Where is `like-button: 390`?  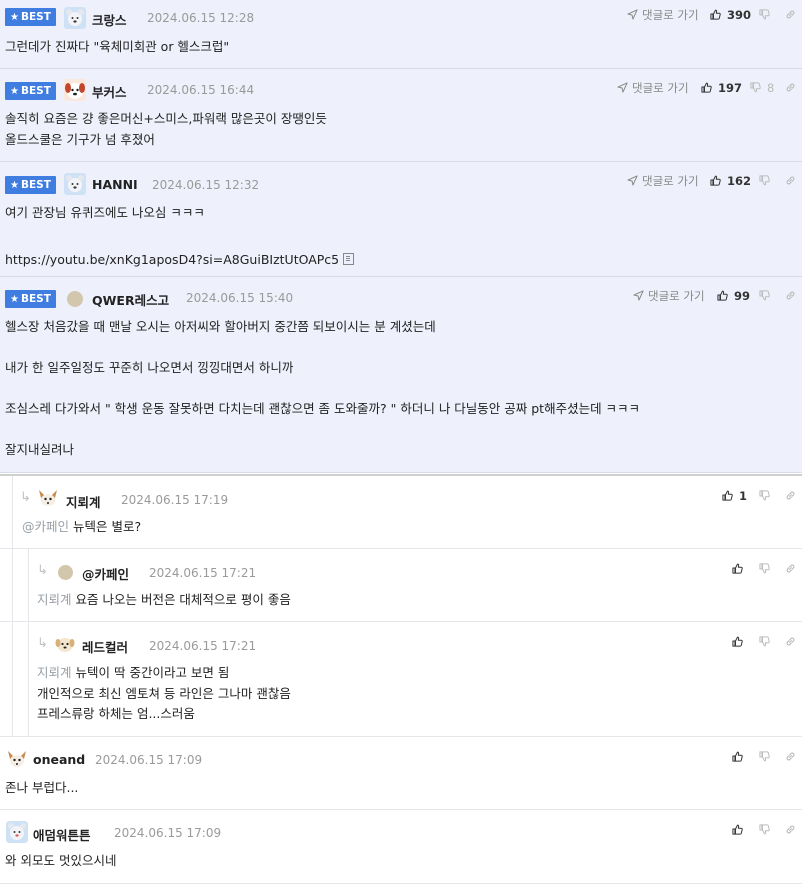
like-button: 390 is located at coordinates (730, 15).